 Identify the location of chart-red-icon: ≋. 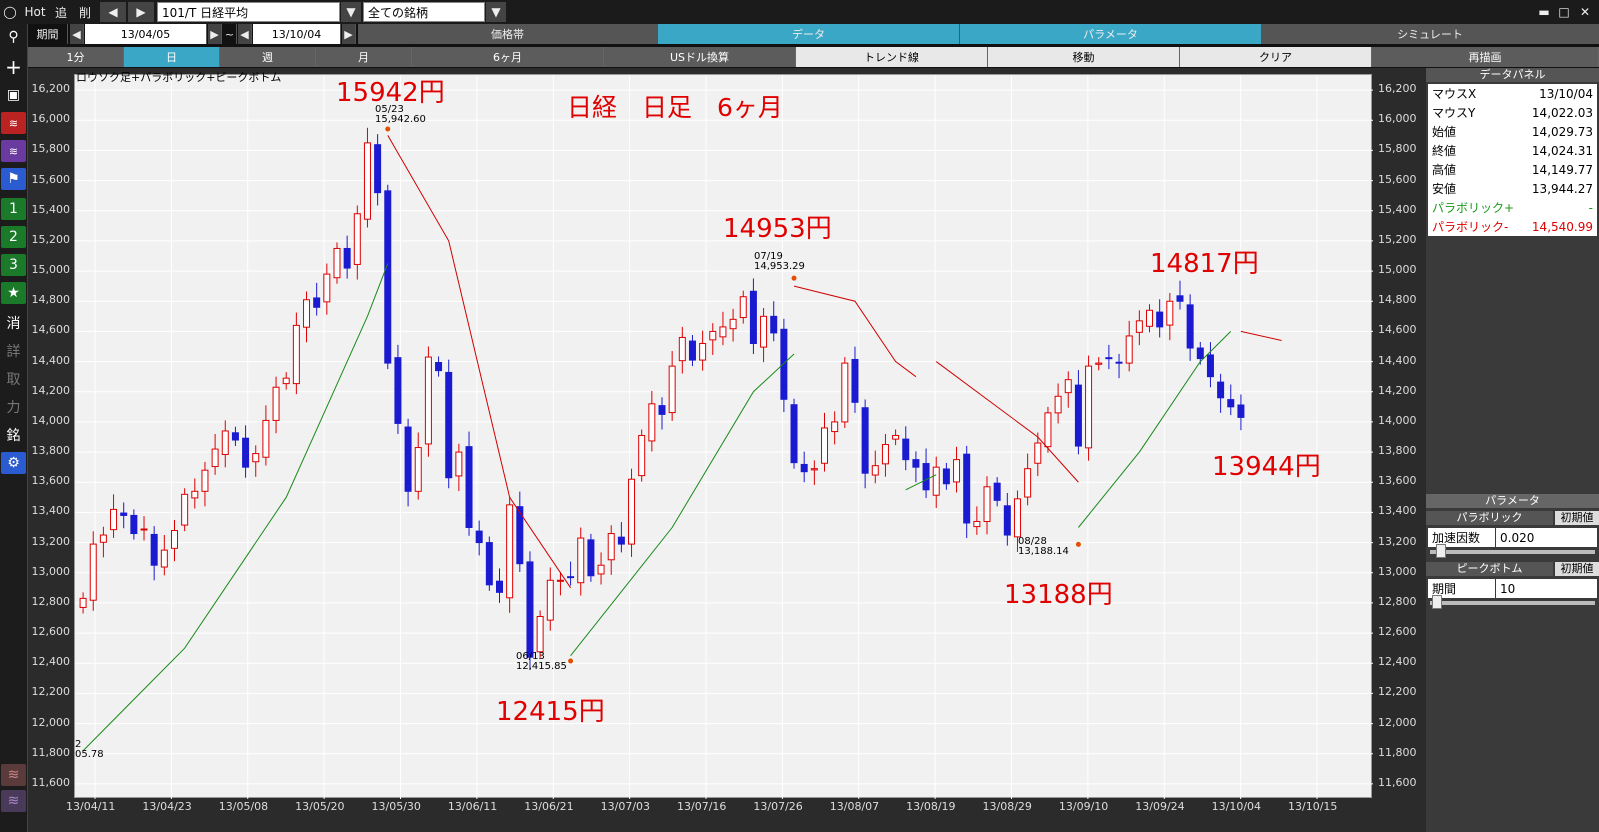
(13, 123).